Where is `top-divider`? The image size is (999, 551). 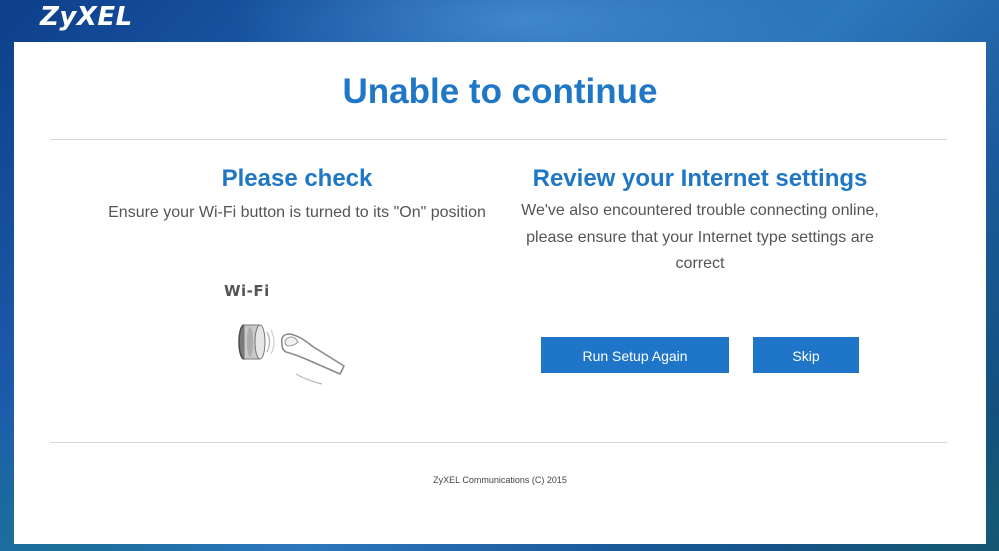
top-divider is located at coordinates (498, 139).